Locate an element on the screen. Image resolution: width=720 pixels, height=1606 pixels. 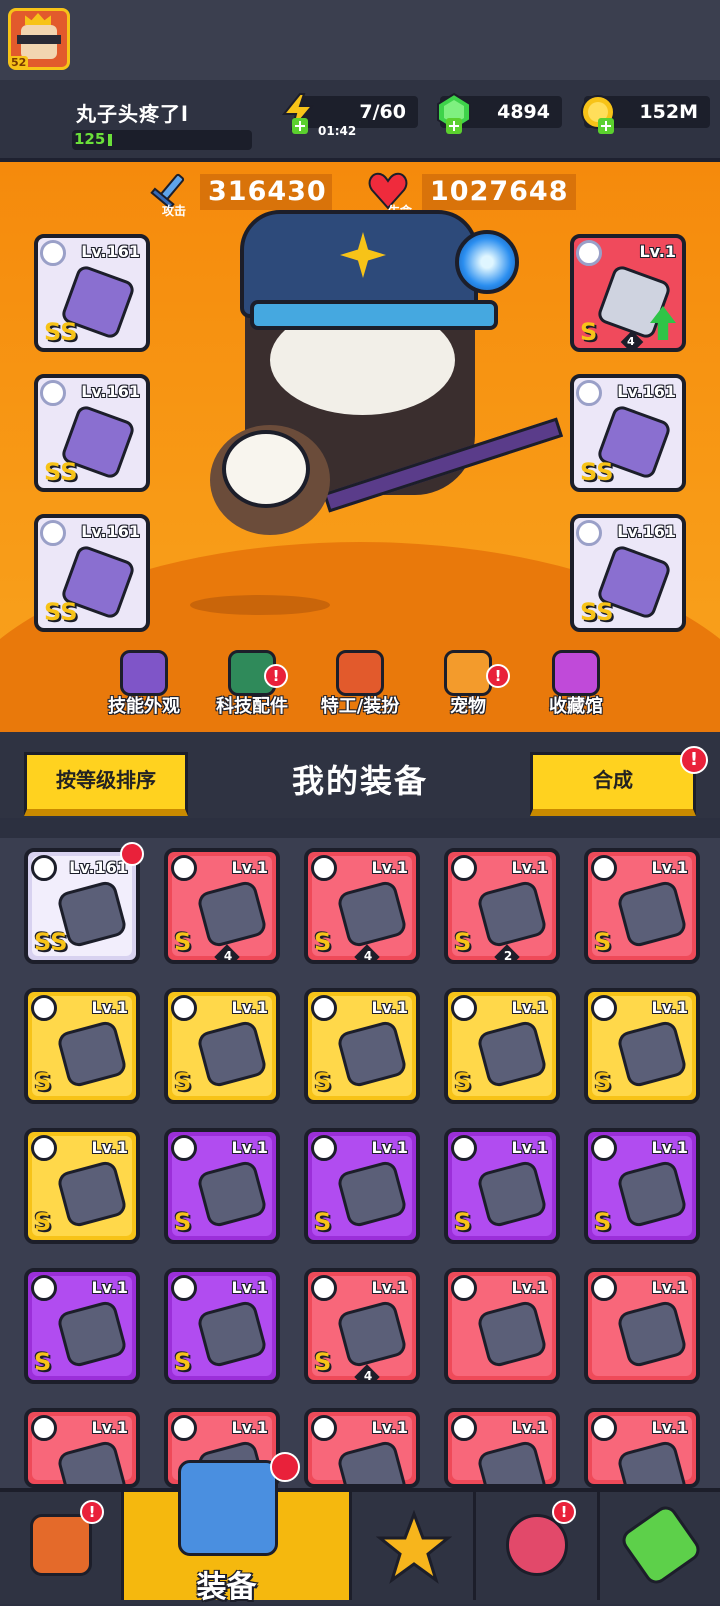
inventory-item-boots: Lv.1 S 4 is located at coordinates (362, 906).